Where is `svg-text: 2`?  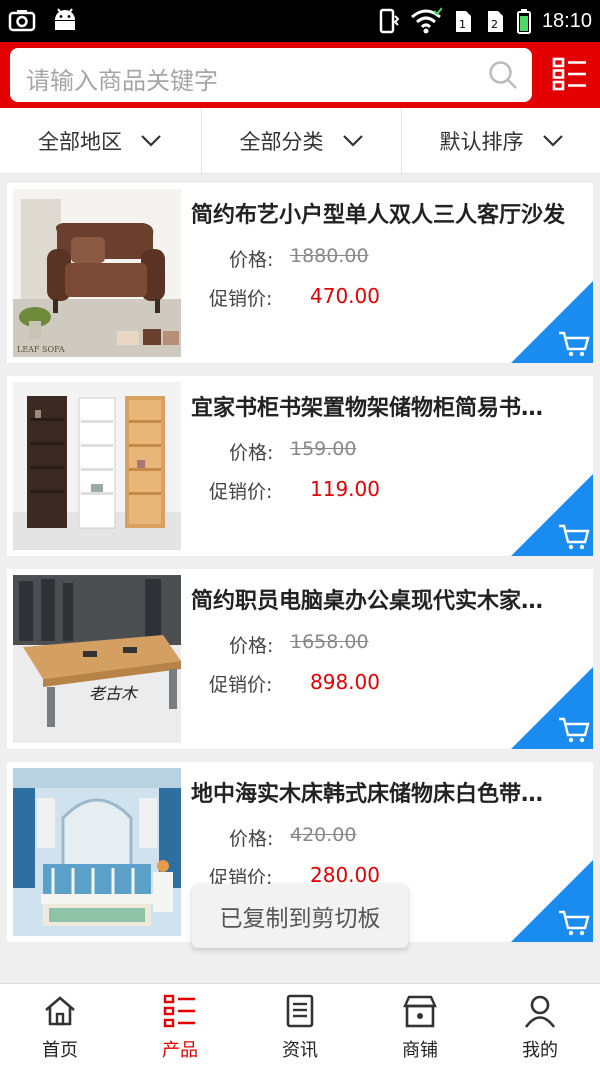
svg-text: 2 is located at coordinates (494, 24).